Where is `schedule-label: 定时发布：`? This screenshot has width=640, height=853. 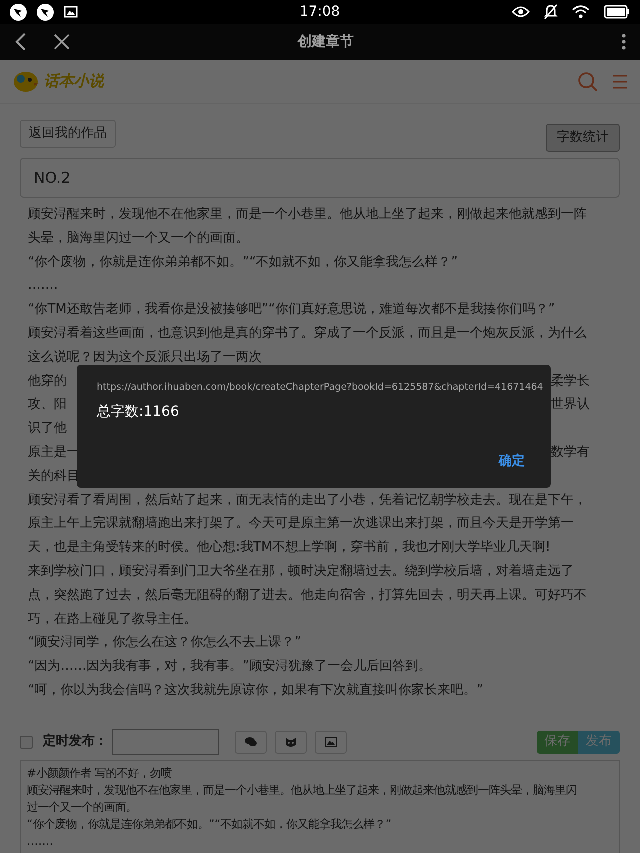 schedule-label: 定时发布： is located at coordinates (75, 742).